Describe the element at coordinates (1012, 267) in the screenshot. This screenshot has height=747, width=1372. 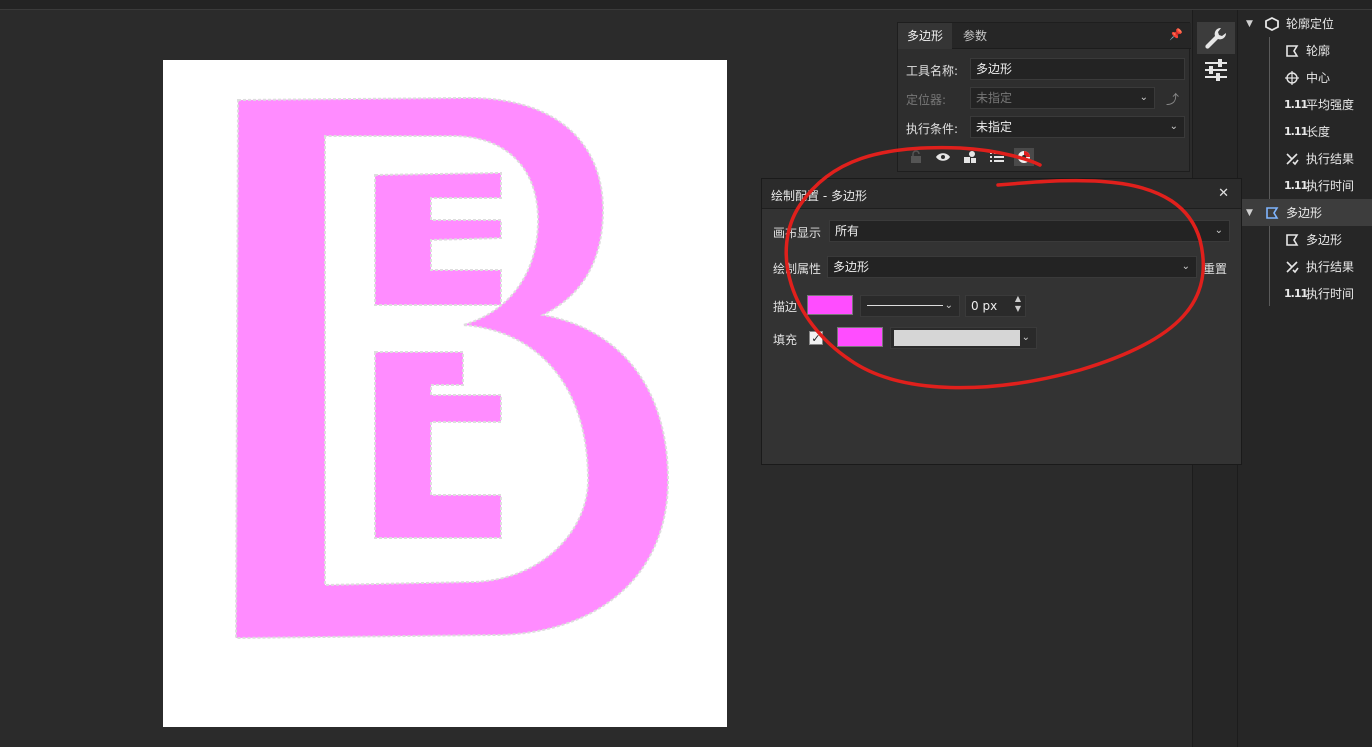
I see `draw-property-select: 多边形 ⌄` at that location.